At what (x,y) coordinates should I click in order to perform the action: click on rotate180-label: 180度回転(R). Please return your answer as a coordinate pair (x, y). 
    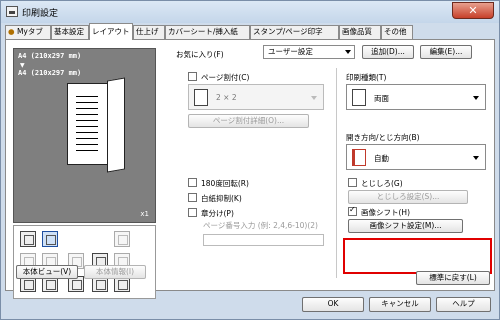
    Looking at the image, I should click on (225, 183).